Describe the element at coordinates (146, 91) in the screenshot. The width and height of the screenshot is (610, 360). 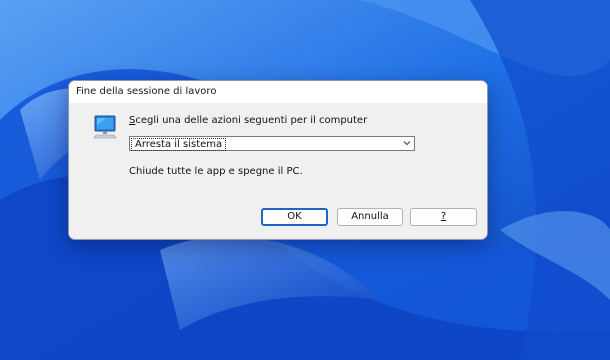
I see `dialog-title: Fine della sessione di lavoro` at that location.